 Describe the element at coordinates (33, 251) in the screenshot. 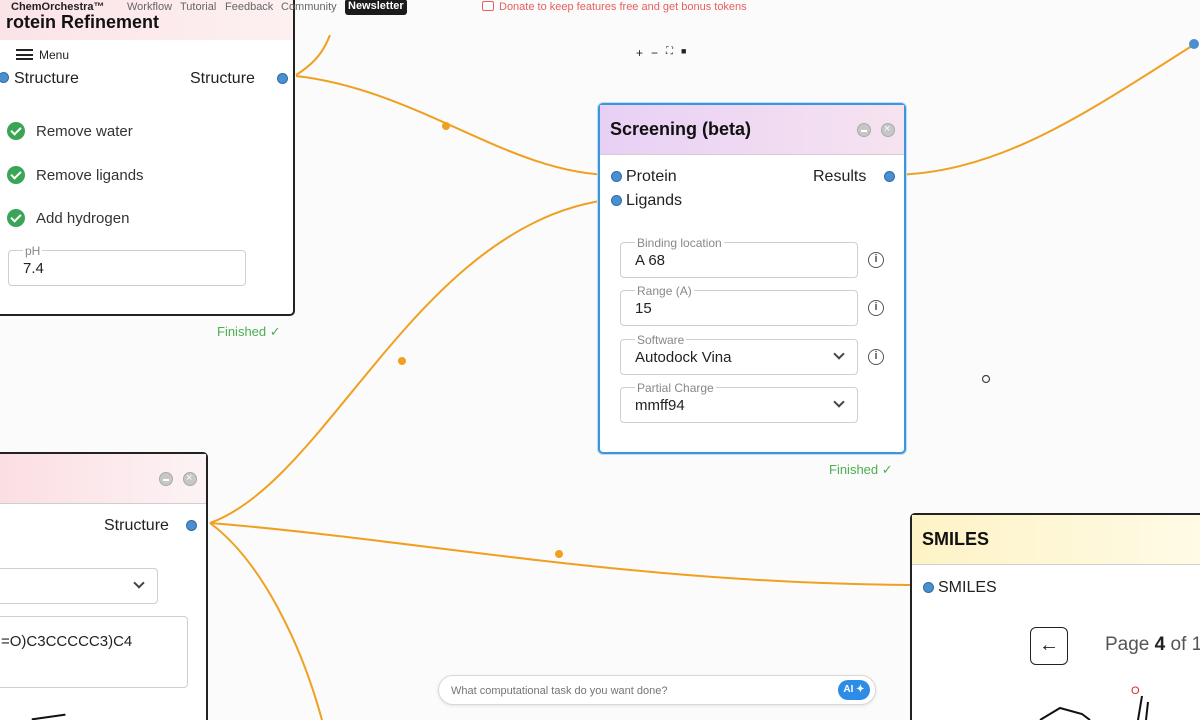

I see `ph-label: pH` at that location.